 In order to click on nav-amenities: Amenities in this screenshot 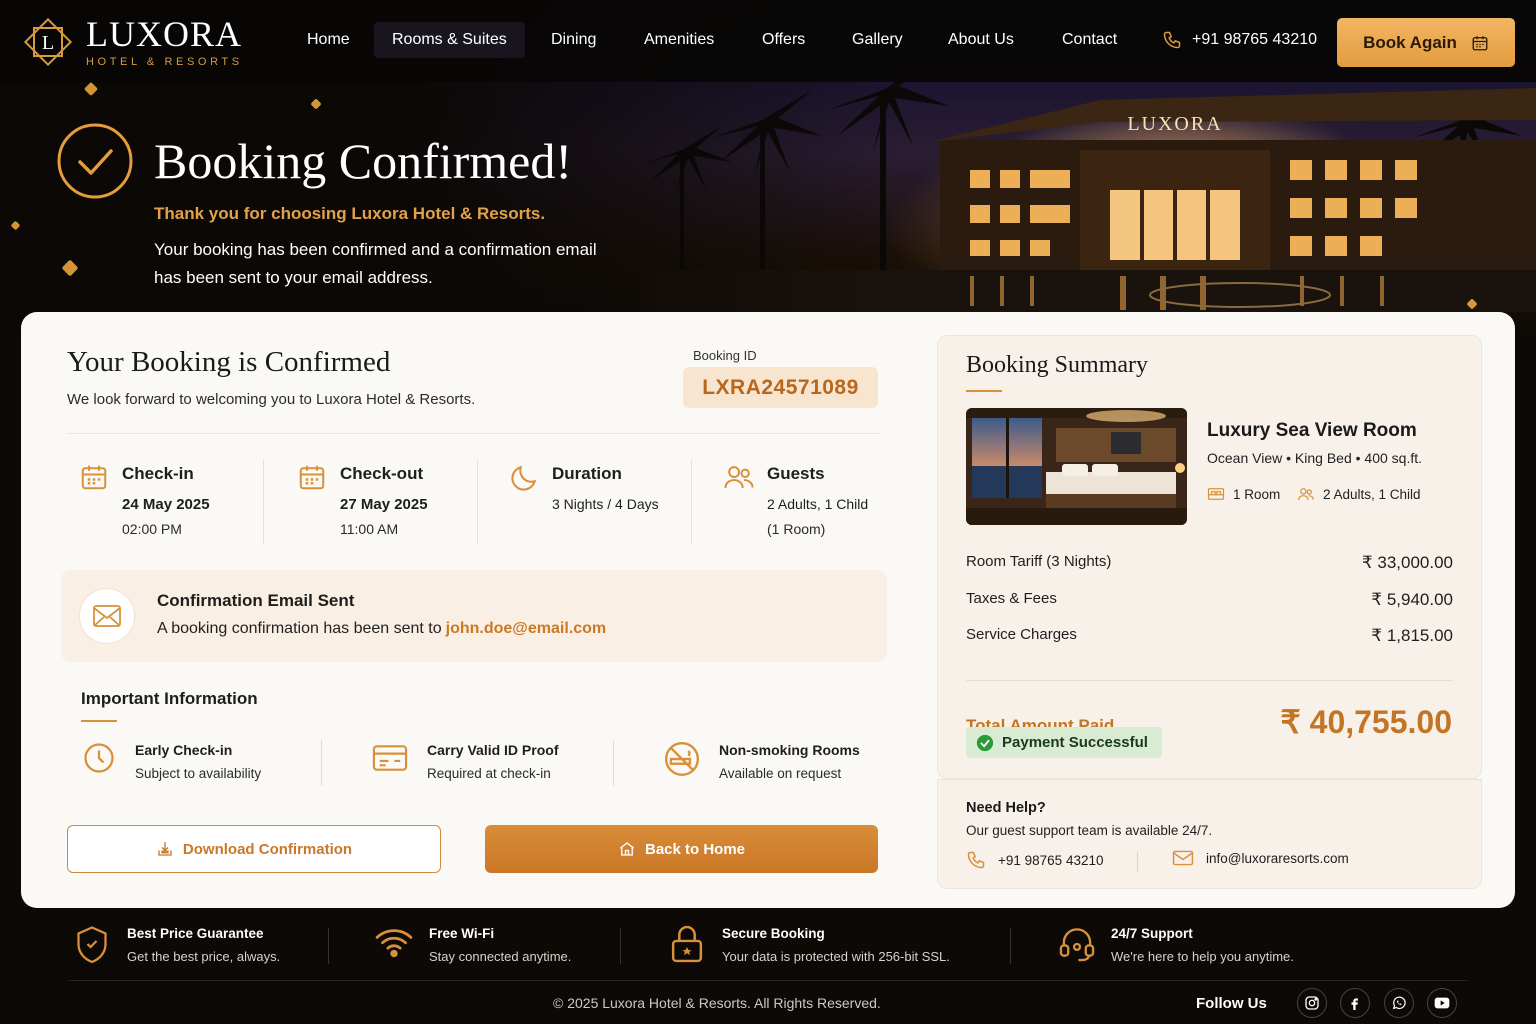, I will do `click(679, 40)`.